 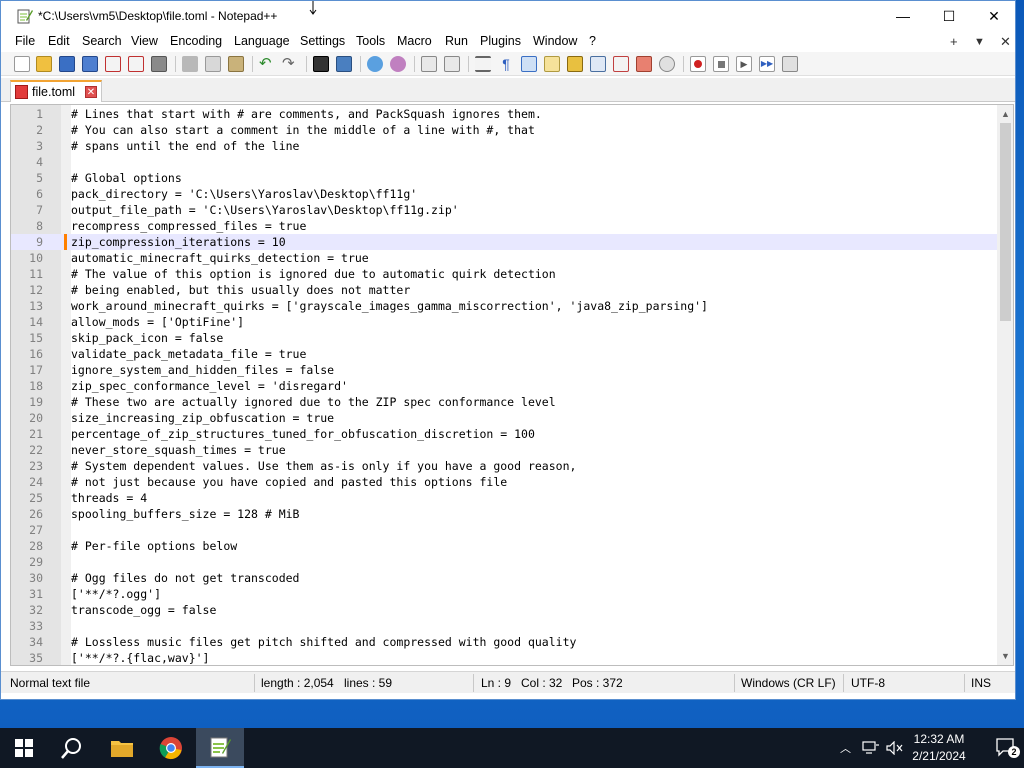 I want to click on menu-tools: Tools, so click(x=370, y=41).